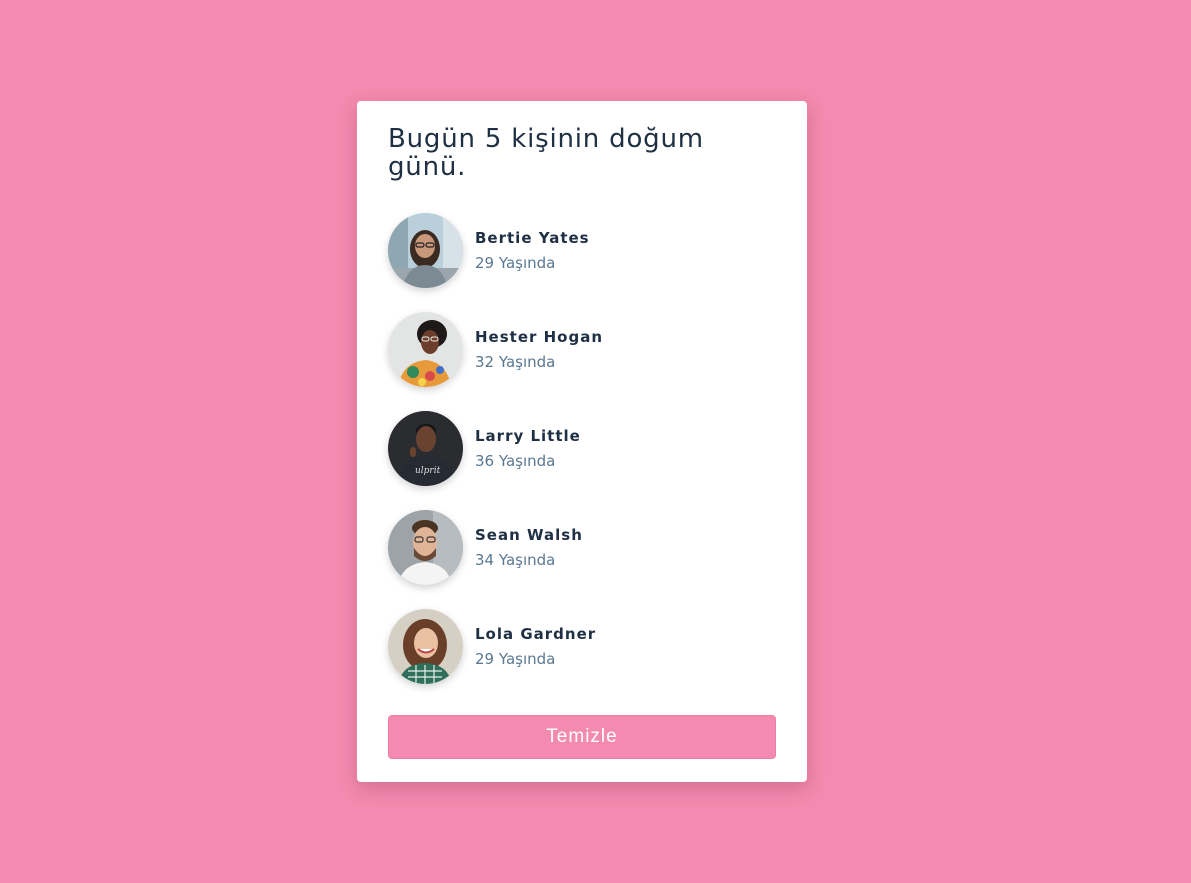 The image size is (1191, 883). I want to click on person-name: Larry Little, so click(528, 436).